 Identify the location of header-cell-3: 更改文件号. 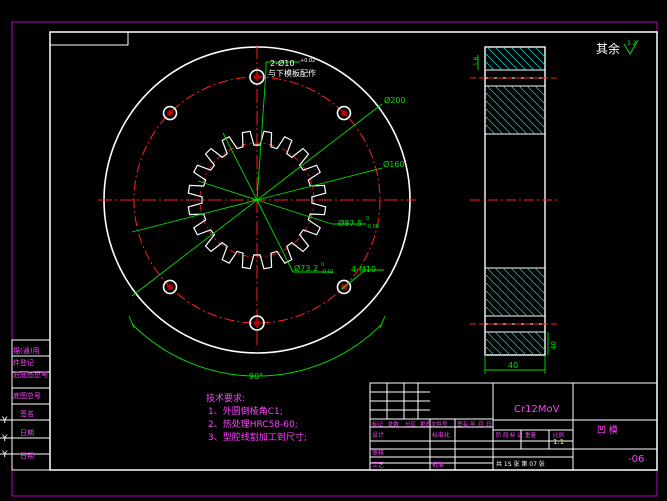
(434, 424).